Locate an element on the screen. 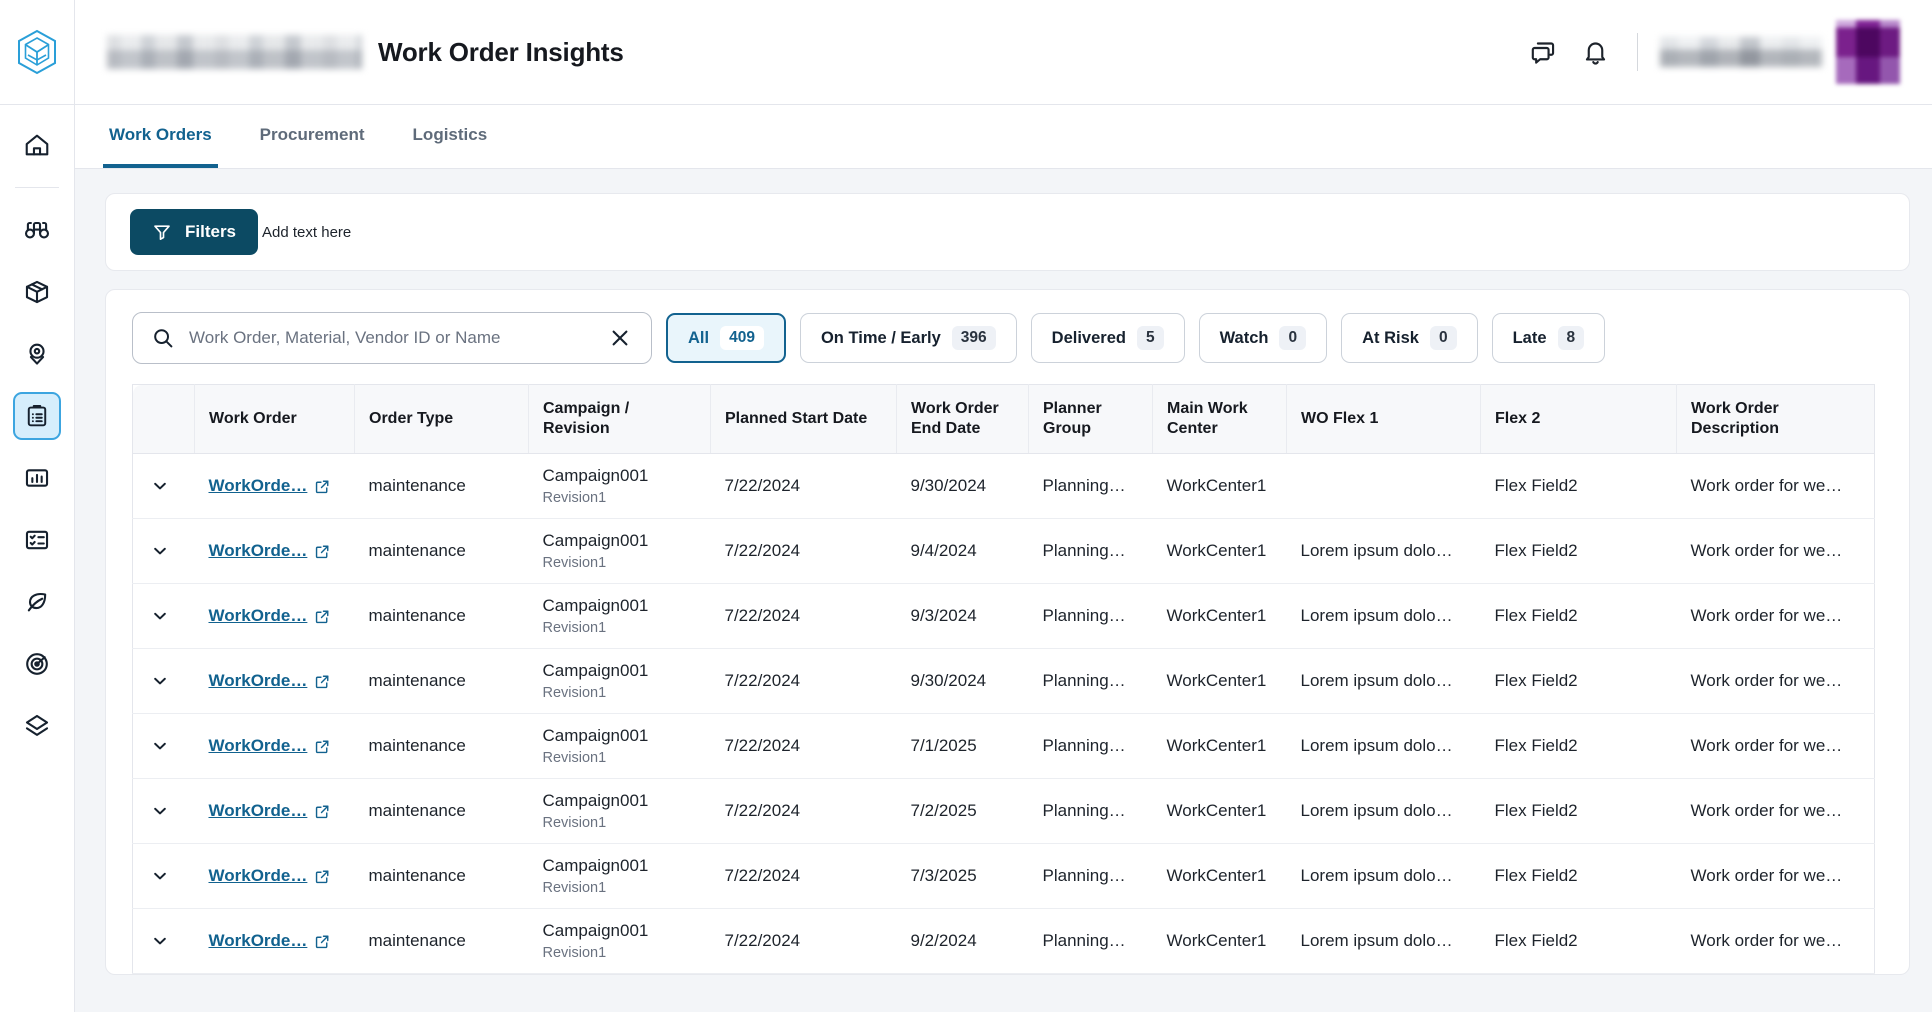 The height and width of the screenshot is (1012, 1932). row-expand-cell is located at coordinates (163, 616).